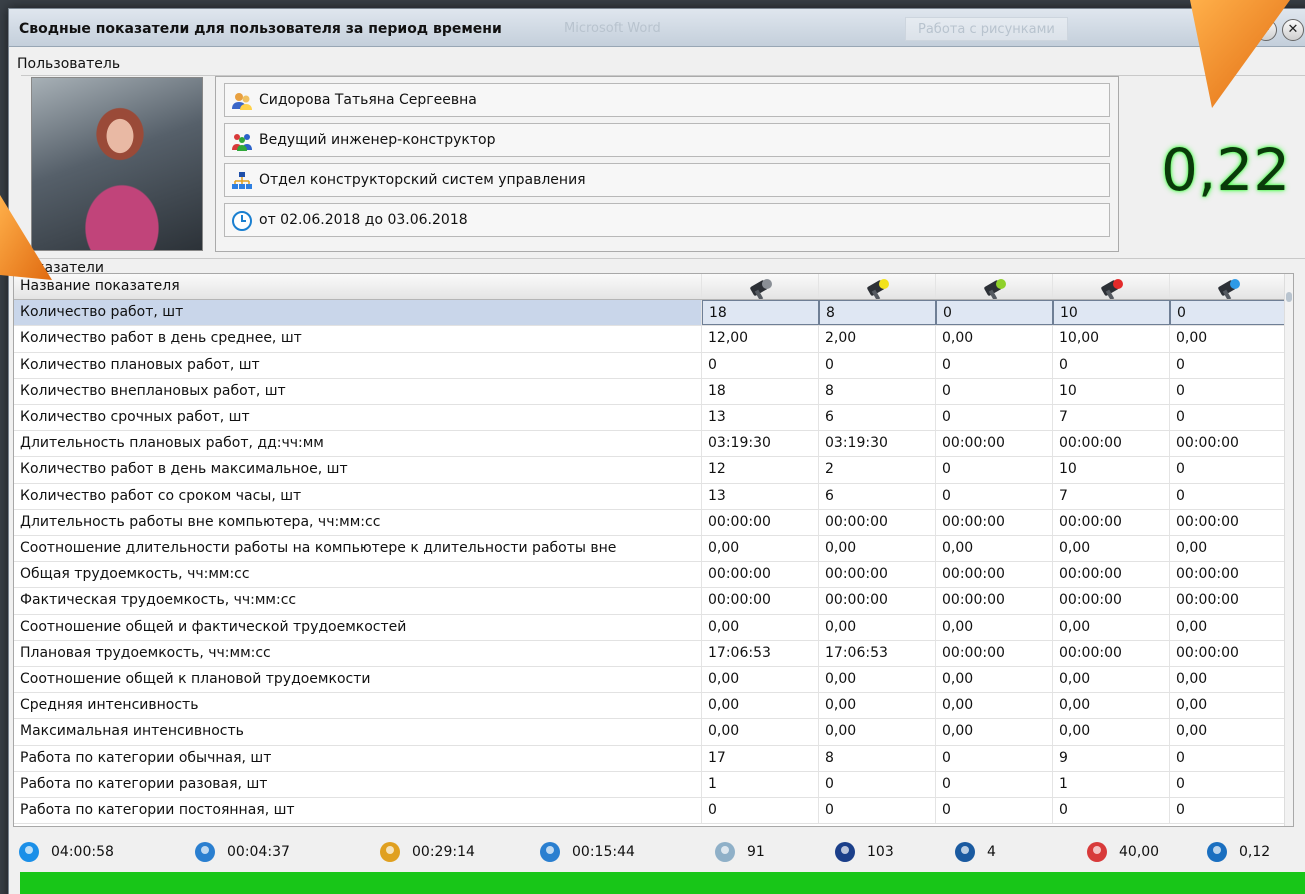 Image resolution: width=1305 pixels, height=894 pixels. What do you see at coordinates (991, 852) in the screenshot?
I see `status-value: 4` at bounding box center [991, 852].